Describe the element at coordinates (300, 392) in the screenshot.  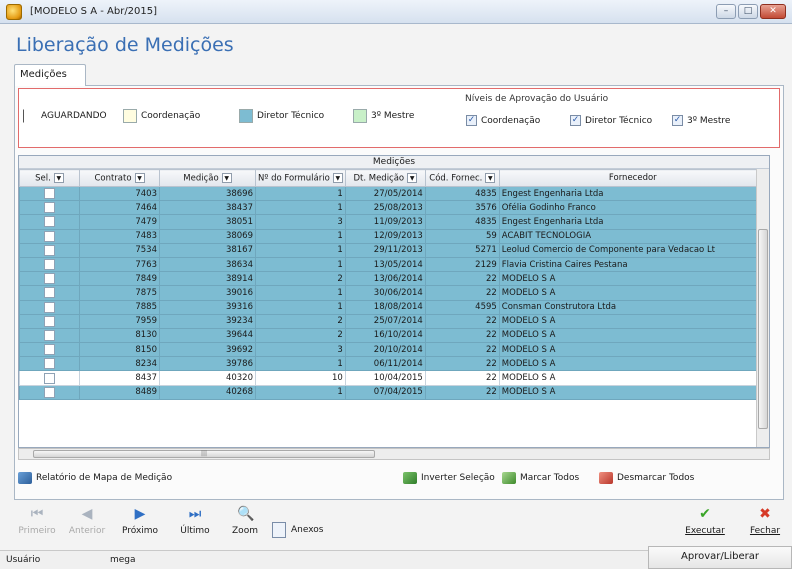
I see `table-cell: 1` at that location.